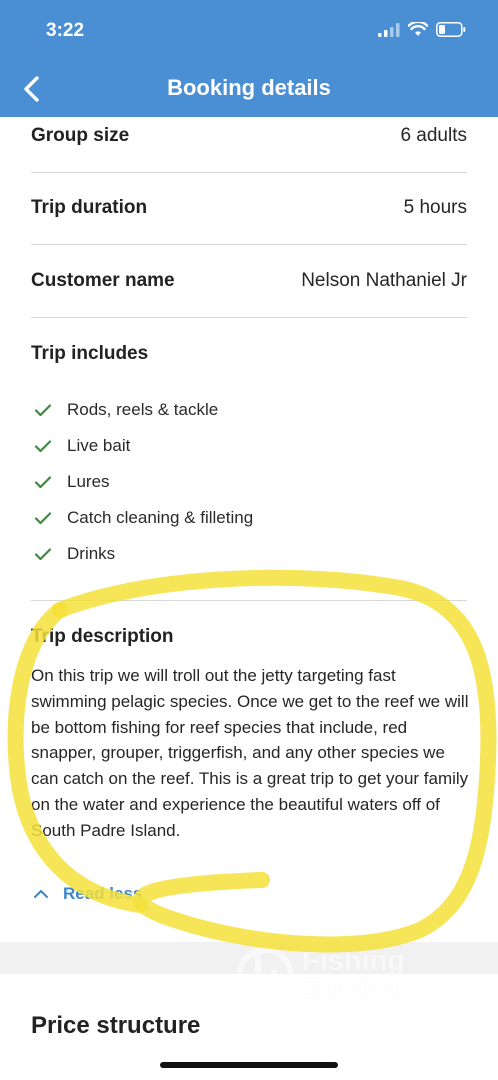 This screenshot has height=1080, width=498. Describe the element at coordinates (384, 280) in the screenshot. I see `detail-value: Nelson Nathaniel Jr` at that location.